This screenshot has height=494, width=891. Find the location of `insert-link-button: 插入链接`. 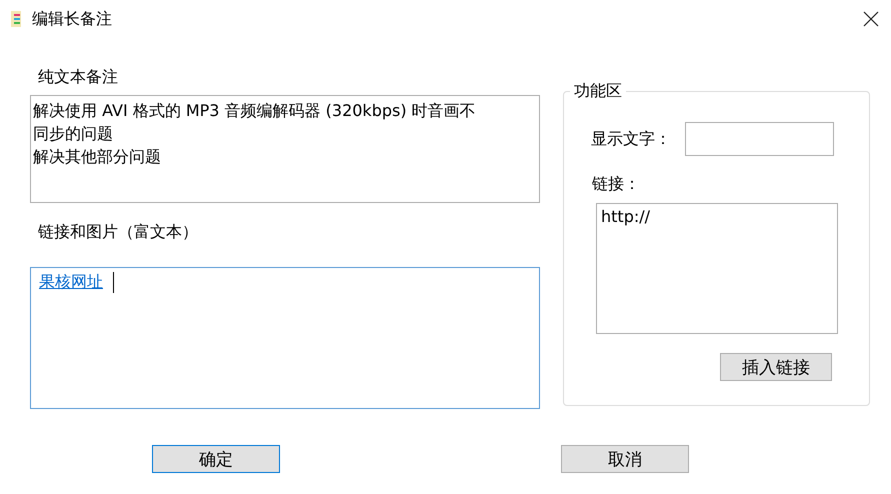

insert-link-button: 插入链接 is located at coordinates (776, 367).